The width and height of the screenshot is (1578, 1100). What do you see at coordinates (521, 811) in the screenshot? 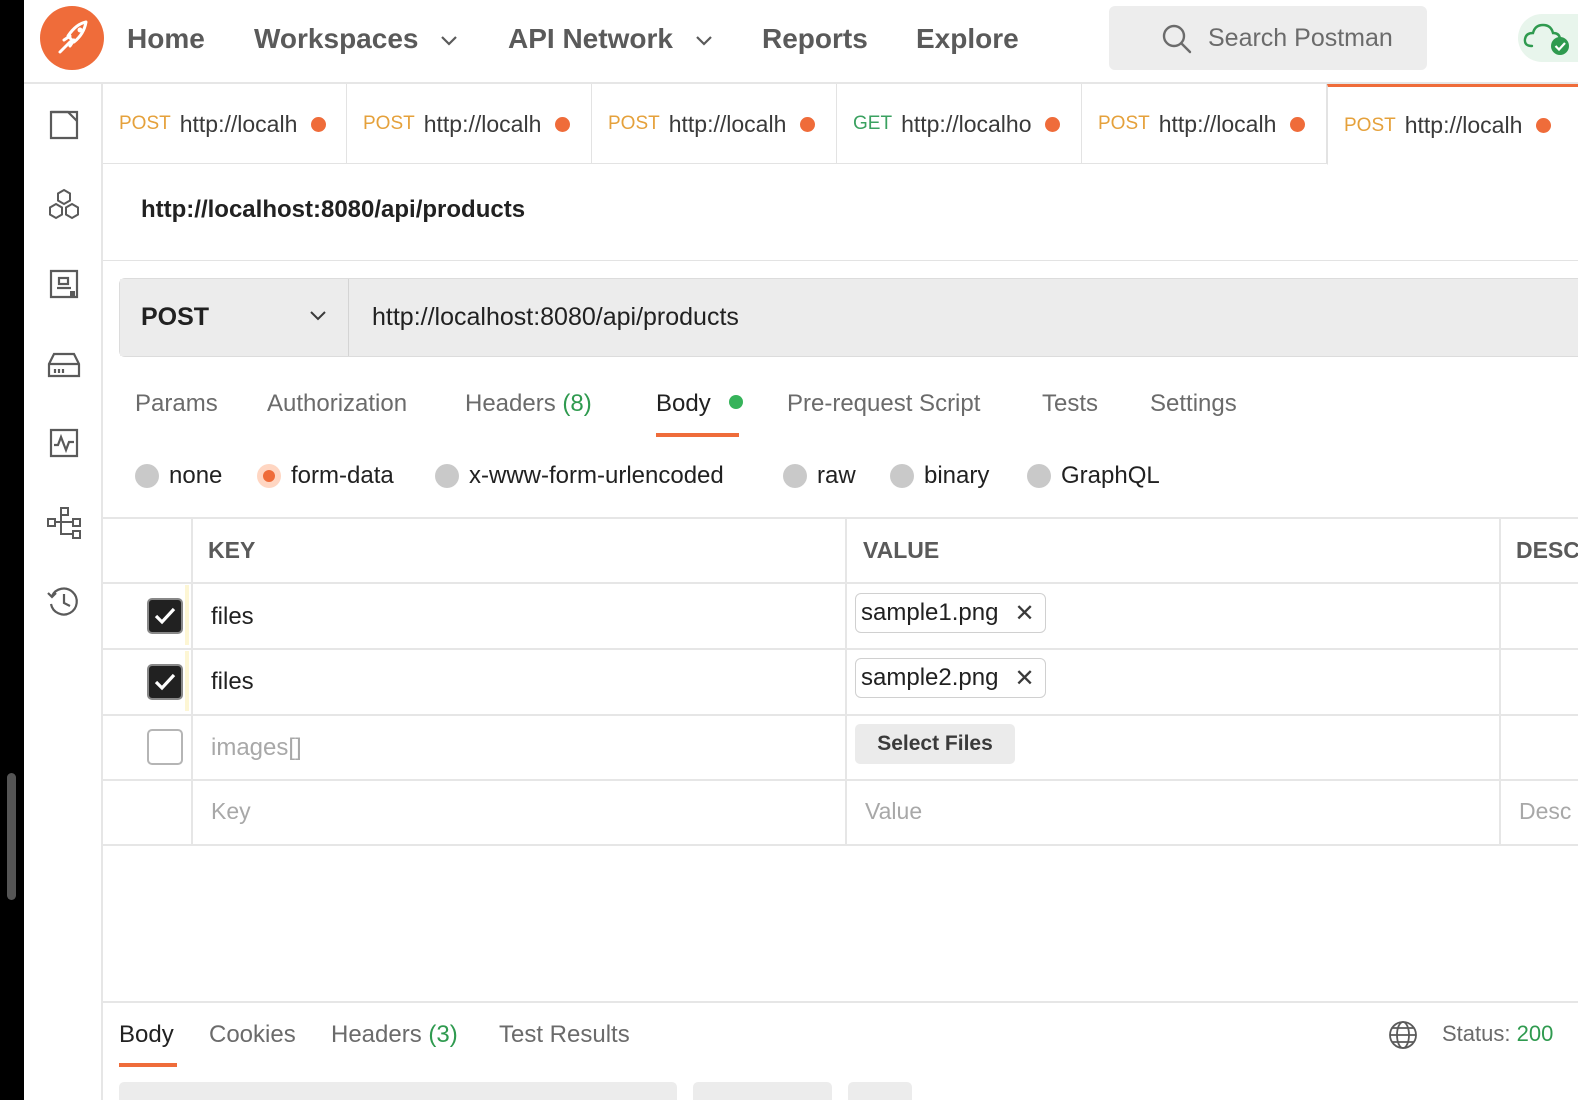
I see `new-key-input` at bounding box center [521, 811].